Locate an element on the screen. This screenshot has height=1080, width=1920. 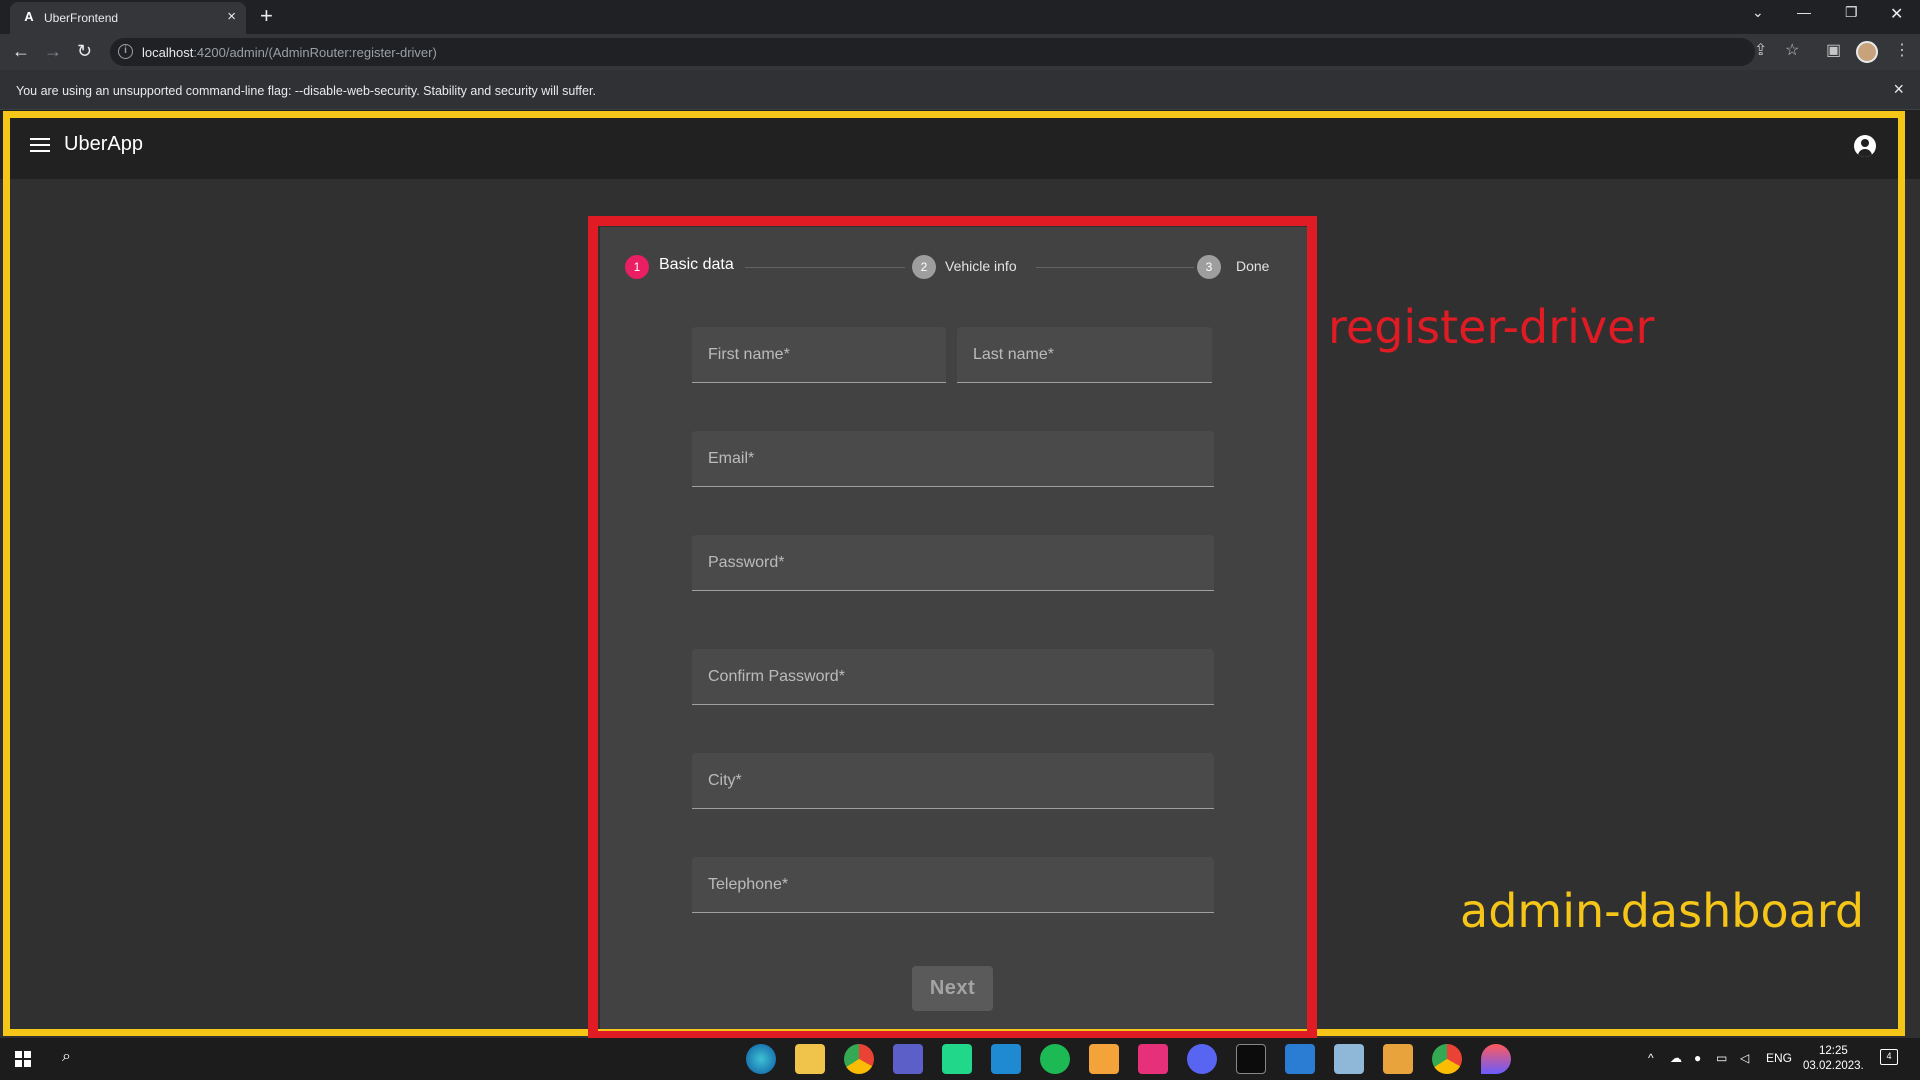
browser-tab-strip: A UberFrontend × + ⌄ — ❐ ✕ is located at coordinates (960, 17).